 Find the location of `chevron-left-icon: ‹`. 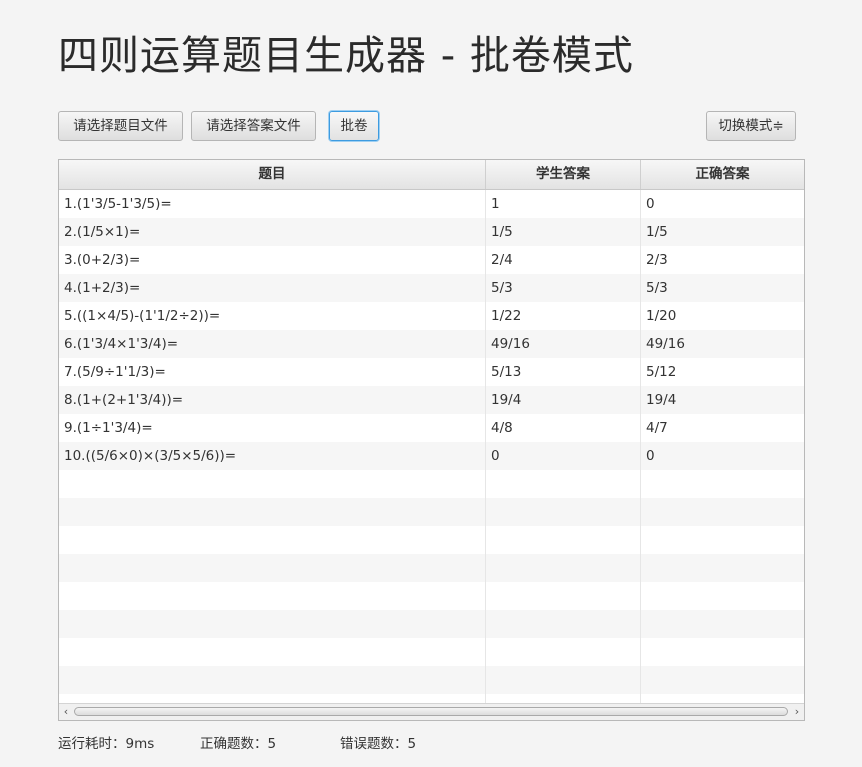

chevron-left-icon: ‹ is located at coordinates (66, 712).